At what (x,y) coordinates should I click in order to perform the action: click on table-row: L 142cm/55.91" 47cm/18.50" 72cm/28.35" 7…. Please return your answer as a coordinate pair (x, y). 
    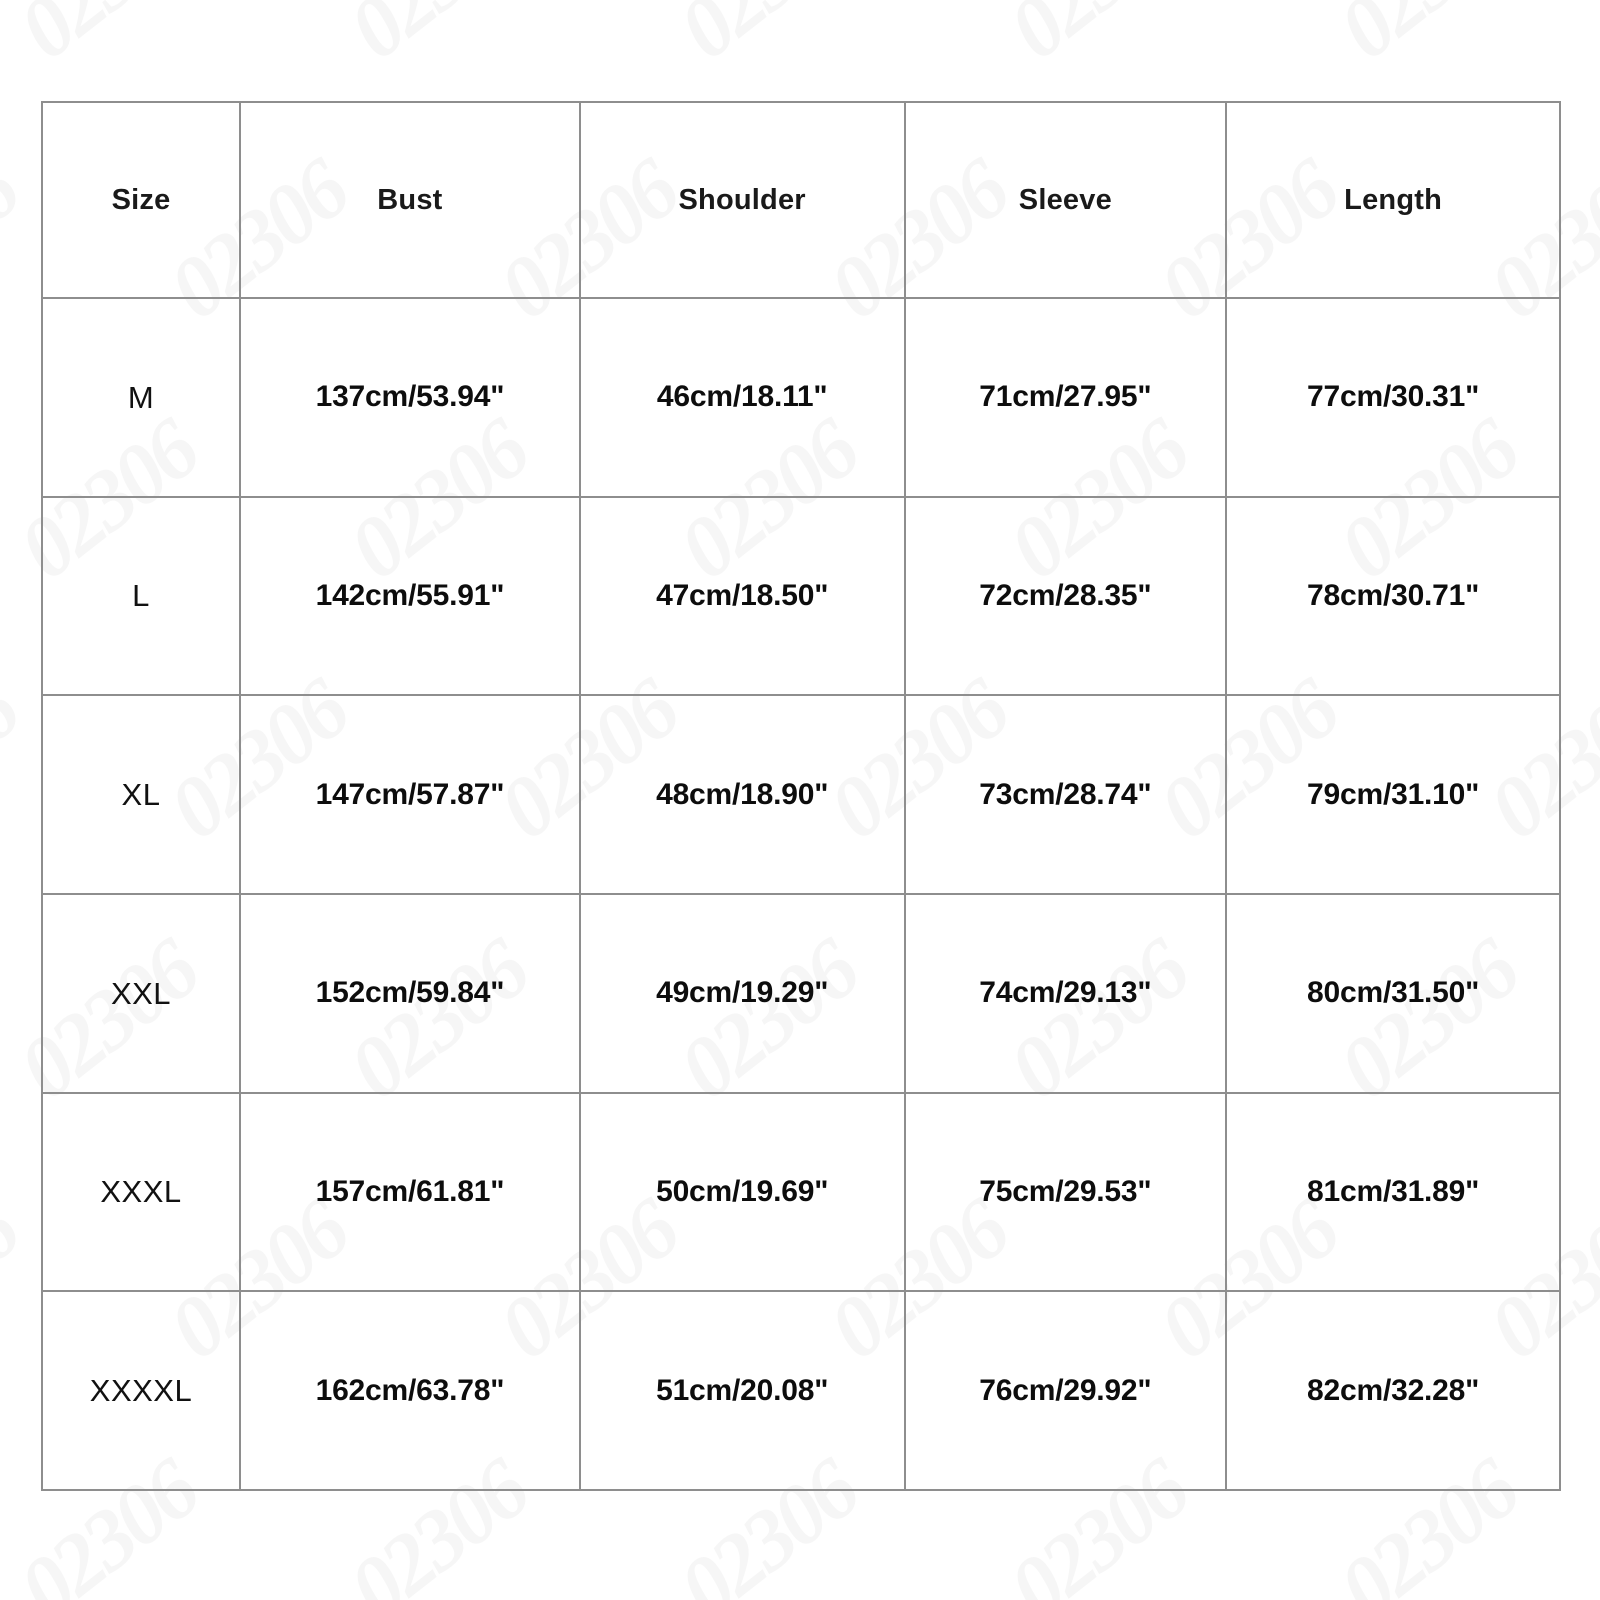
    Looking at the image, I should click on (800, 596).